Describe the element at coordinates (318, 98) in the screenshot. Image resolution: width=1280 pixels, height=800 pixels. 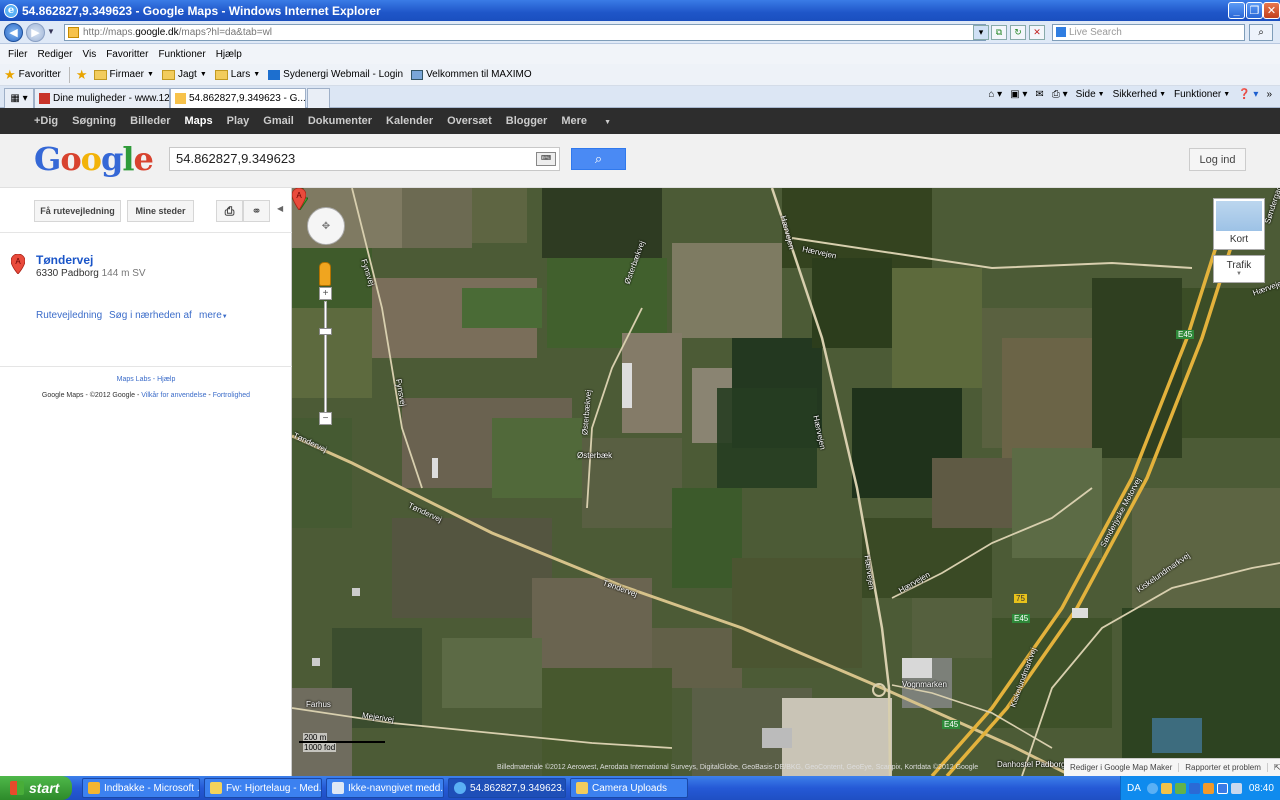
I see `new-tab-button` at that location.